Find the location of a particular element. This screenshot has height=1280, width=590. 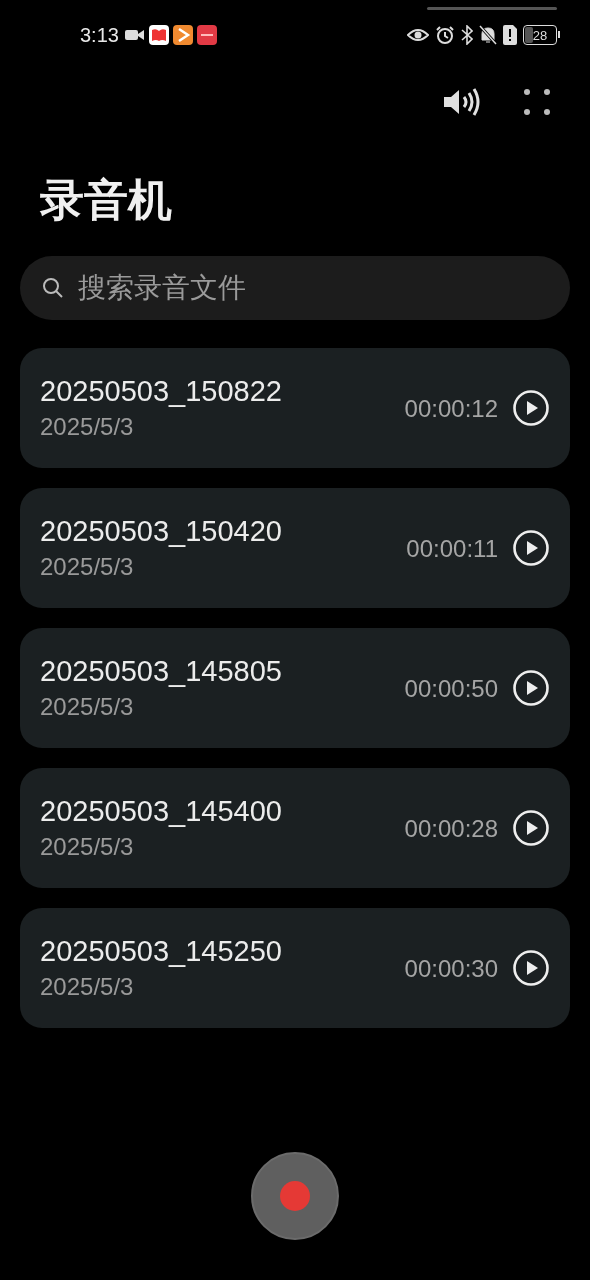

recording-duration: 00:00:50 is located at coordinates (451, 689).